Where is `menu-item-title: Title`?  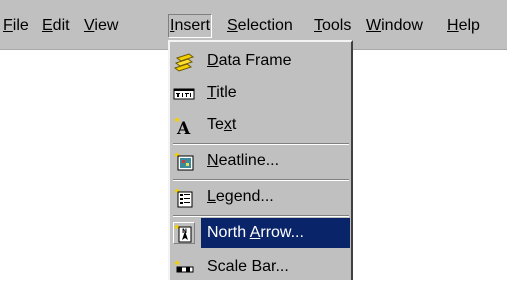
menu-item-title: Title is located at coordinates (260, 93).